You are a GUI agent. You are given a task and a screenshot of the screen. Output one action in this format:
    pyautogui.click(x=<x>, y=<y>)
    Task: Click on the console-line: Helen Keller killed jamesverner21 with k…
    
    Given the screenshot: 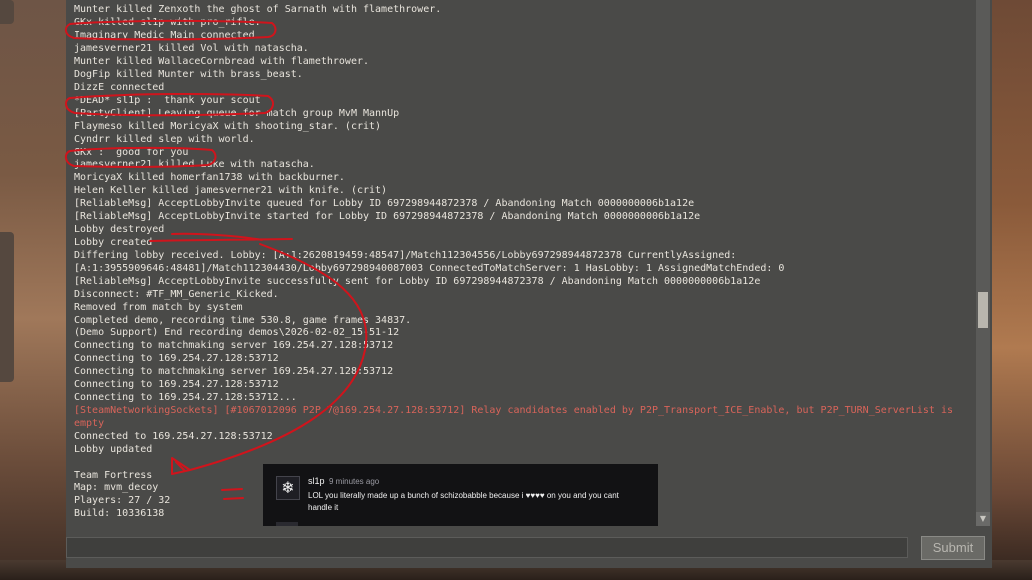 What is the action you would take?
    pyautogui.click(x=231, y=191)
    